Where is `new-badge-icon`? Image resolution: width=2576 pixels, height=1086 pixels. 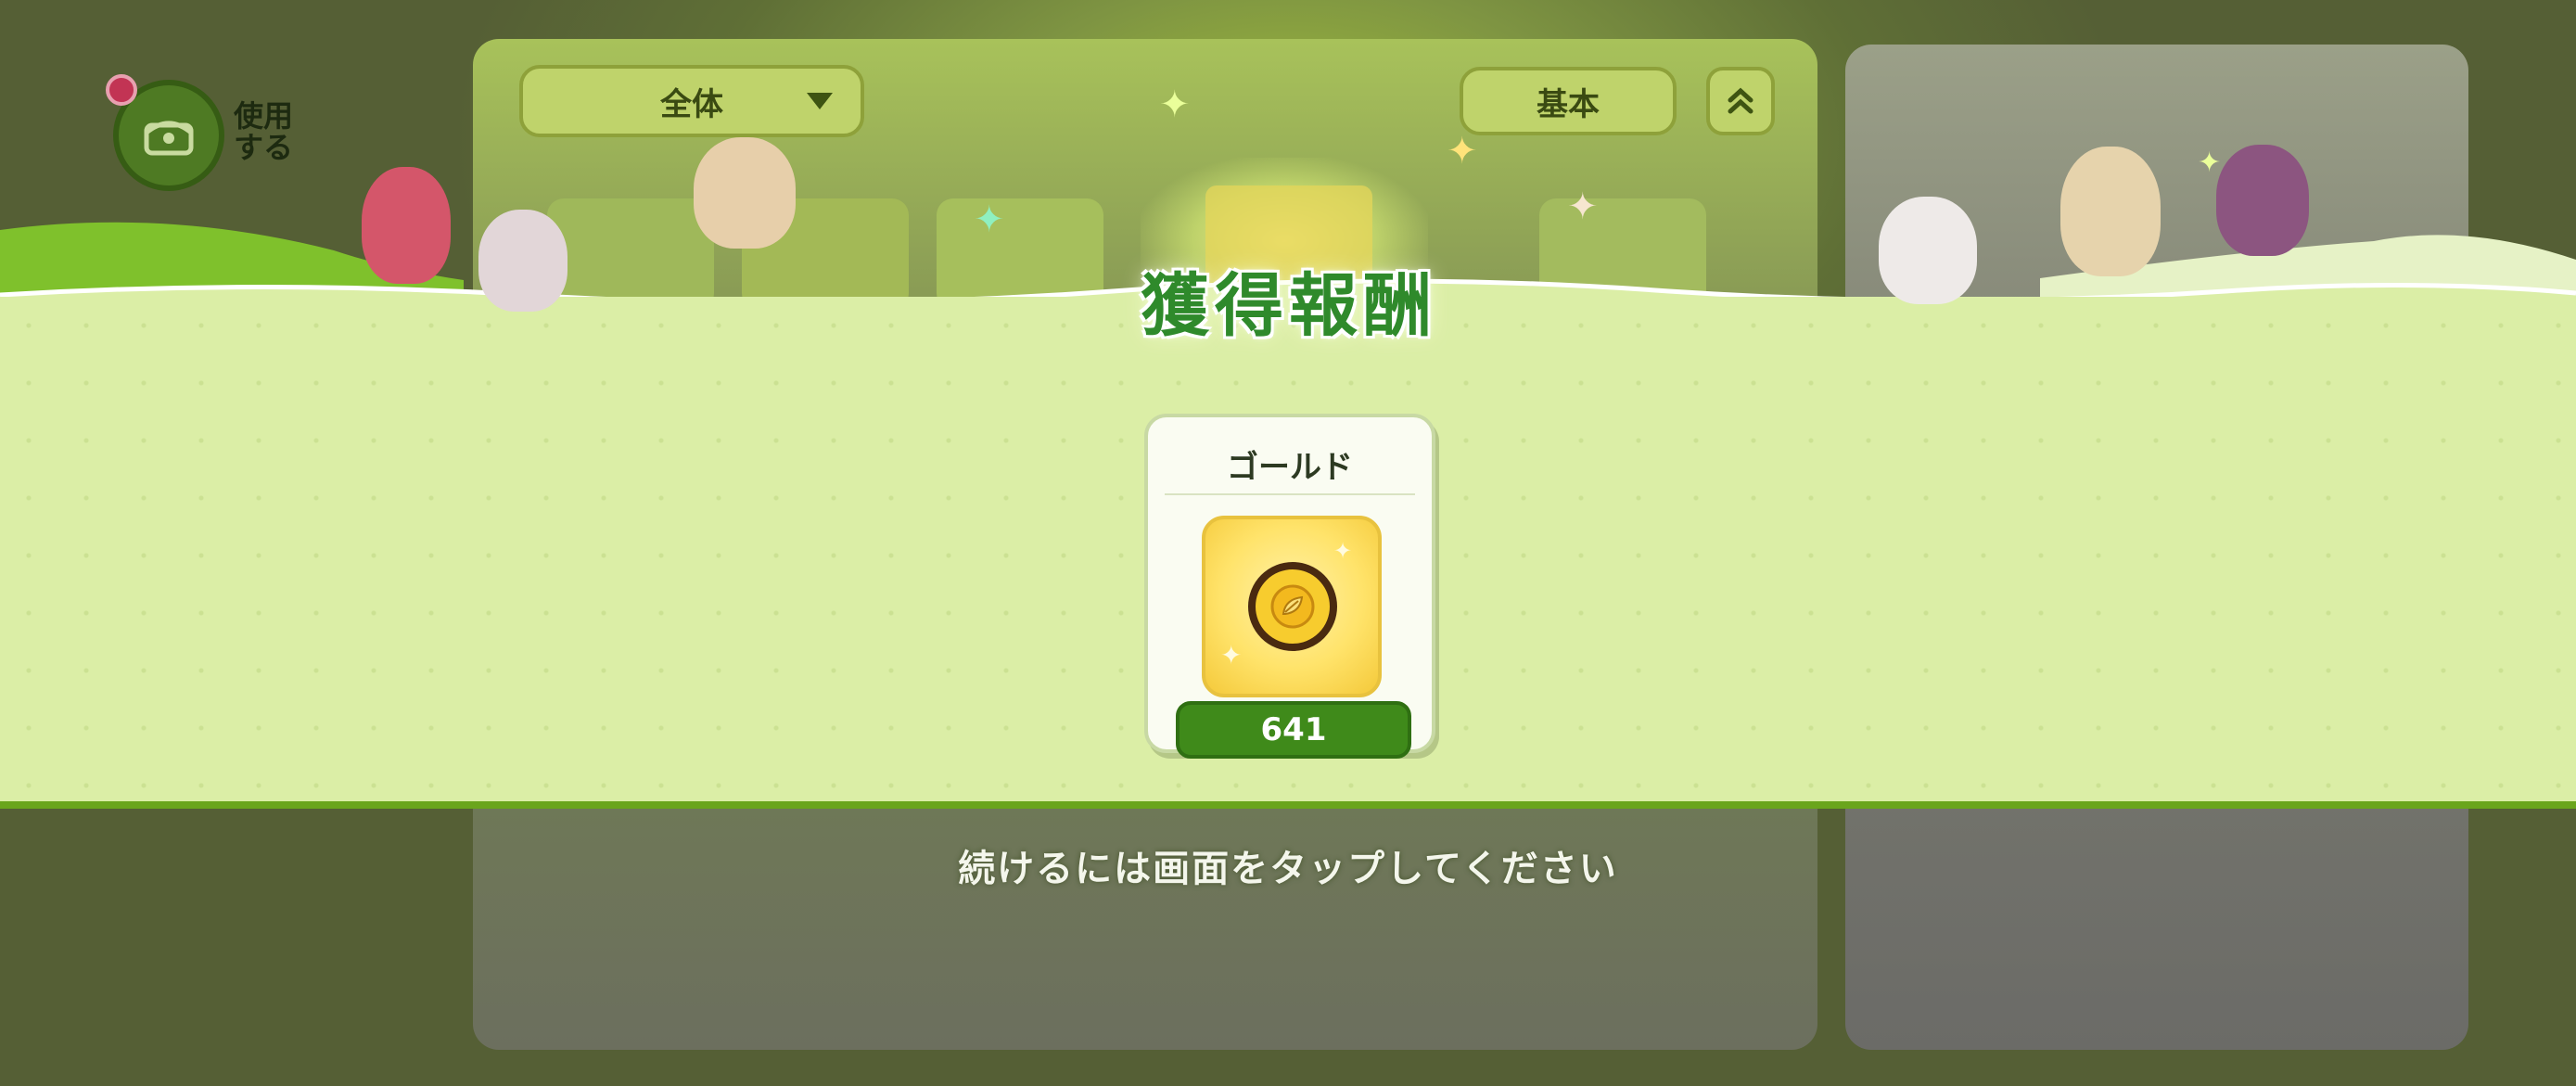
new-badge-icon is located at coordinates (121, 90).